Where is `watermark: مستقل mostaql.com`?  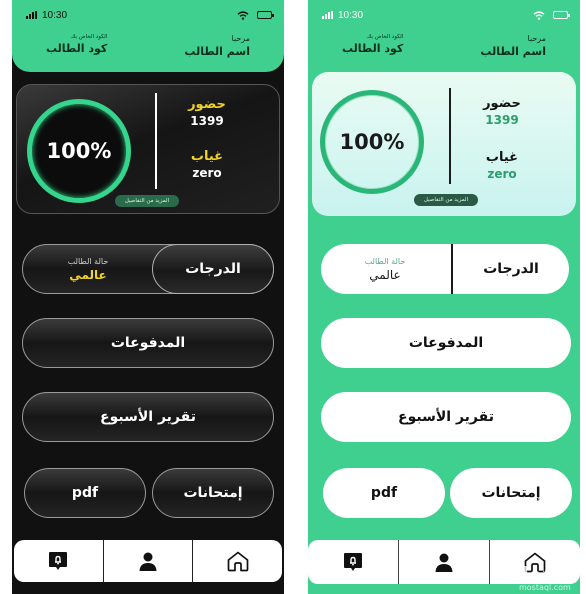
watermark: مستقل mostaql.com is located at coordinates (545, 578).